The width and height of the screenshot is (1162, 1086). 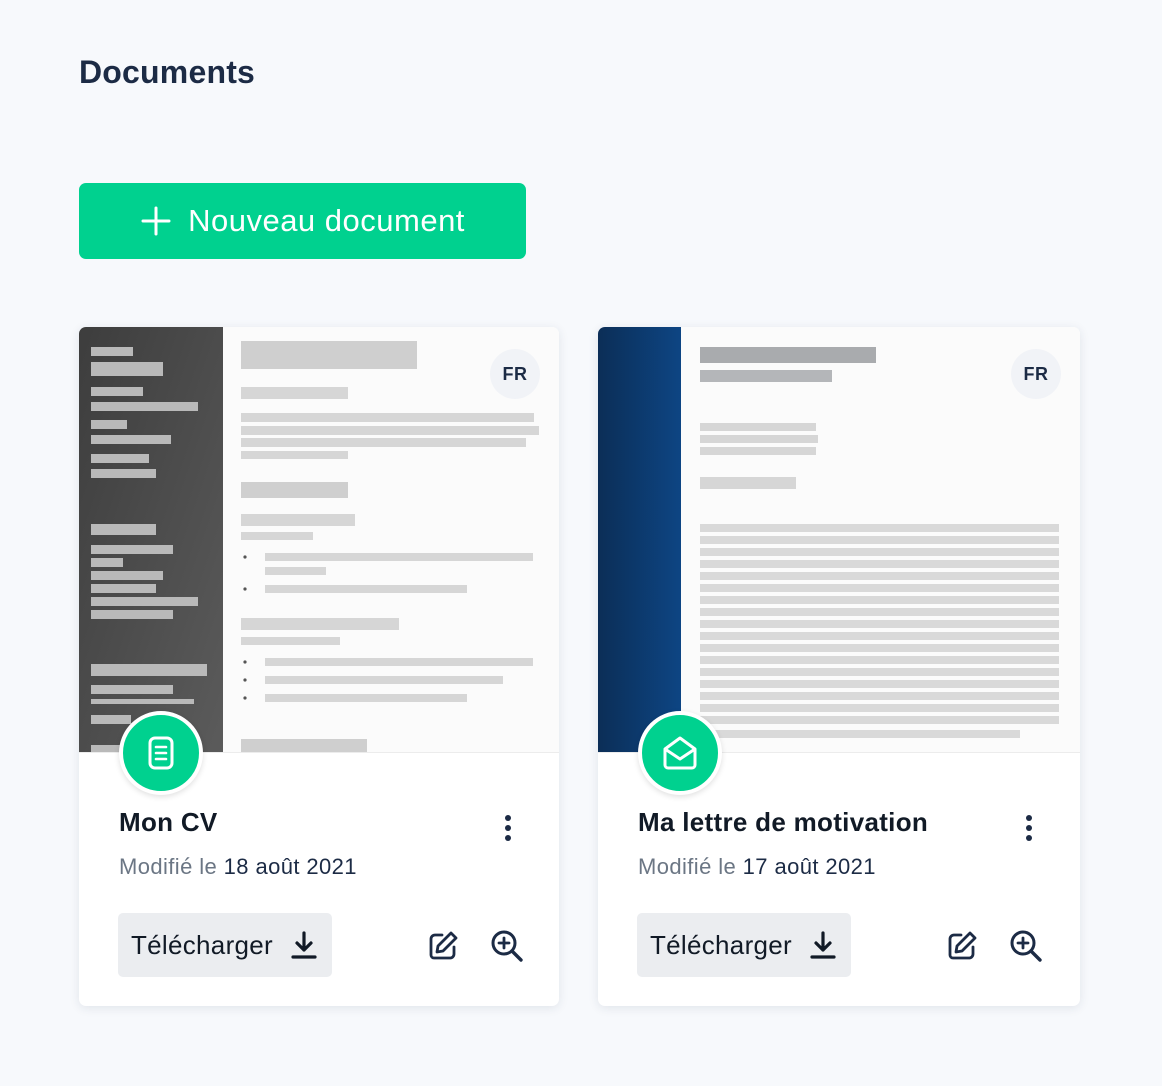 I want to click on modified-date-value: 17 août 2021, so click(x=809, y=866).